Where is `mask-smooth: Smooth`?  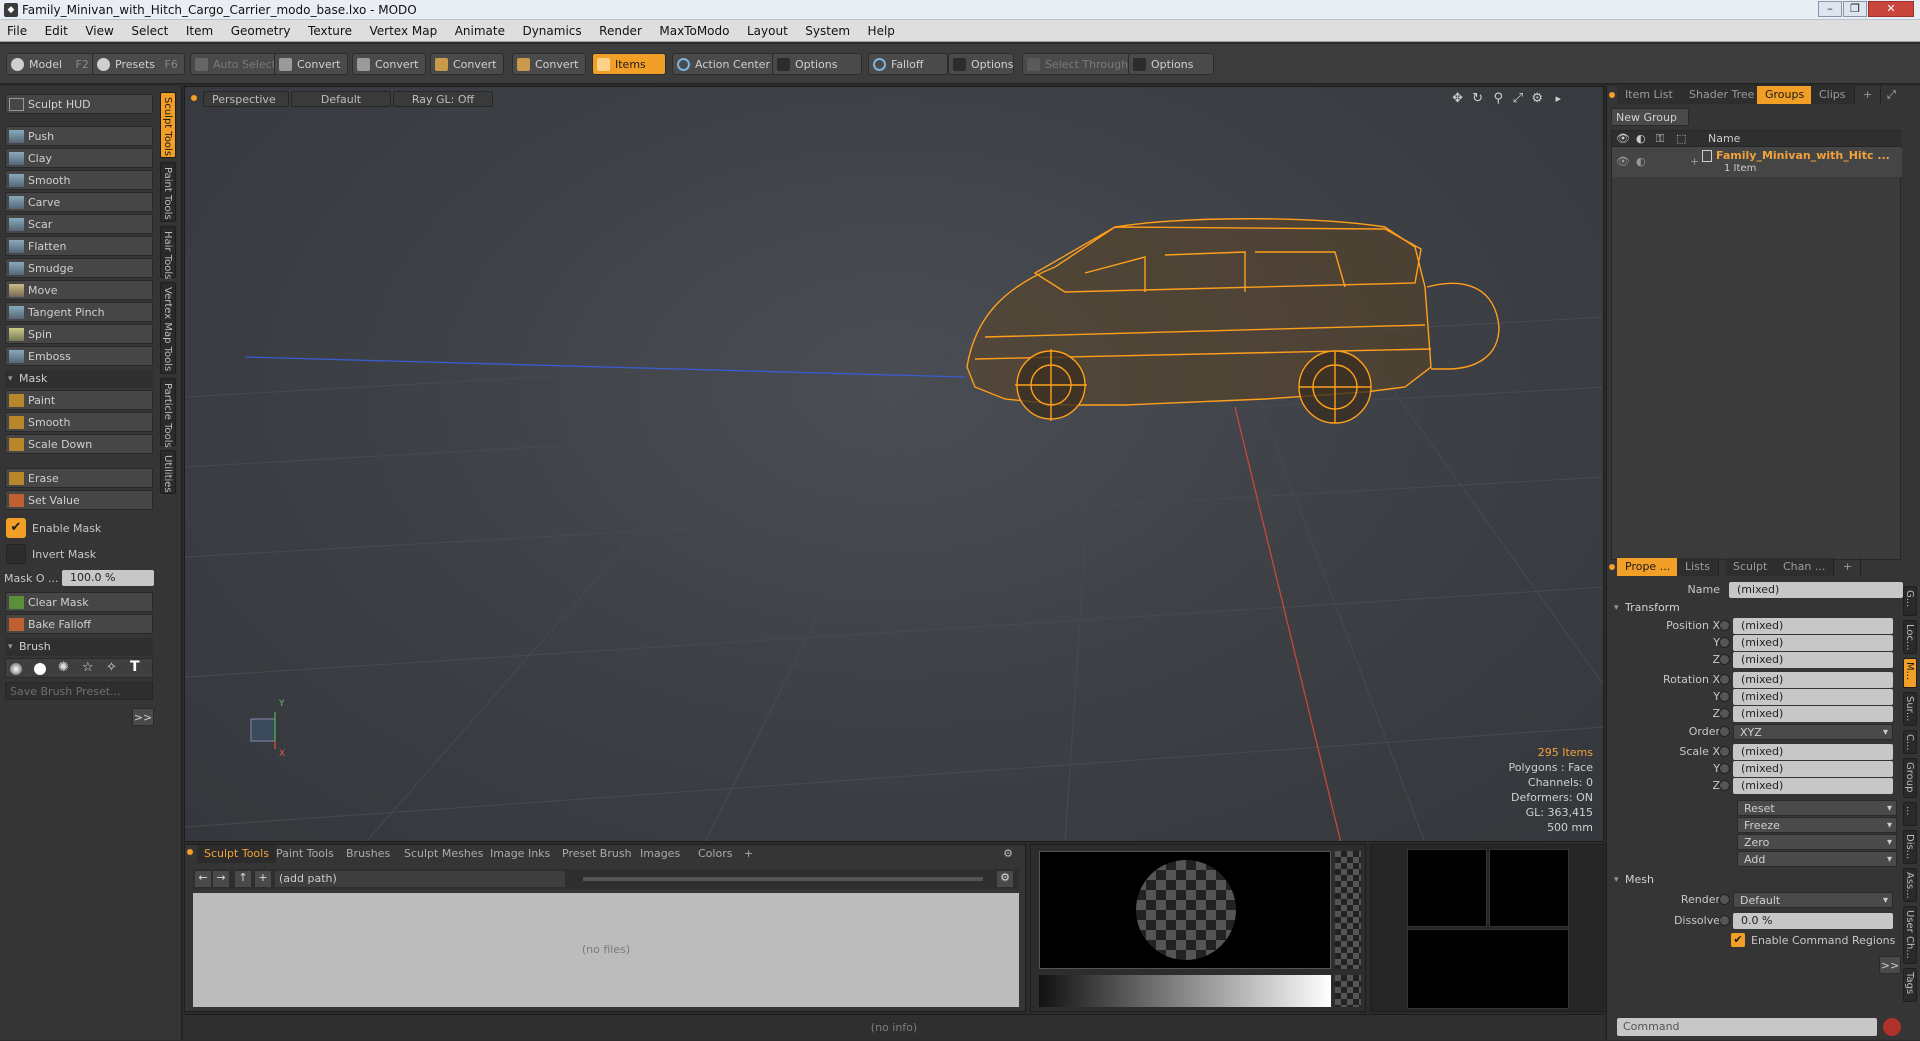
mask-smooth: Smooth is located at coordinates (79, 422).